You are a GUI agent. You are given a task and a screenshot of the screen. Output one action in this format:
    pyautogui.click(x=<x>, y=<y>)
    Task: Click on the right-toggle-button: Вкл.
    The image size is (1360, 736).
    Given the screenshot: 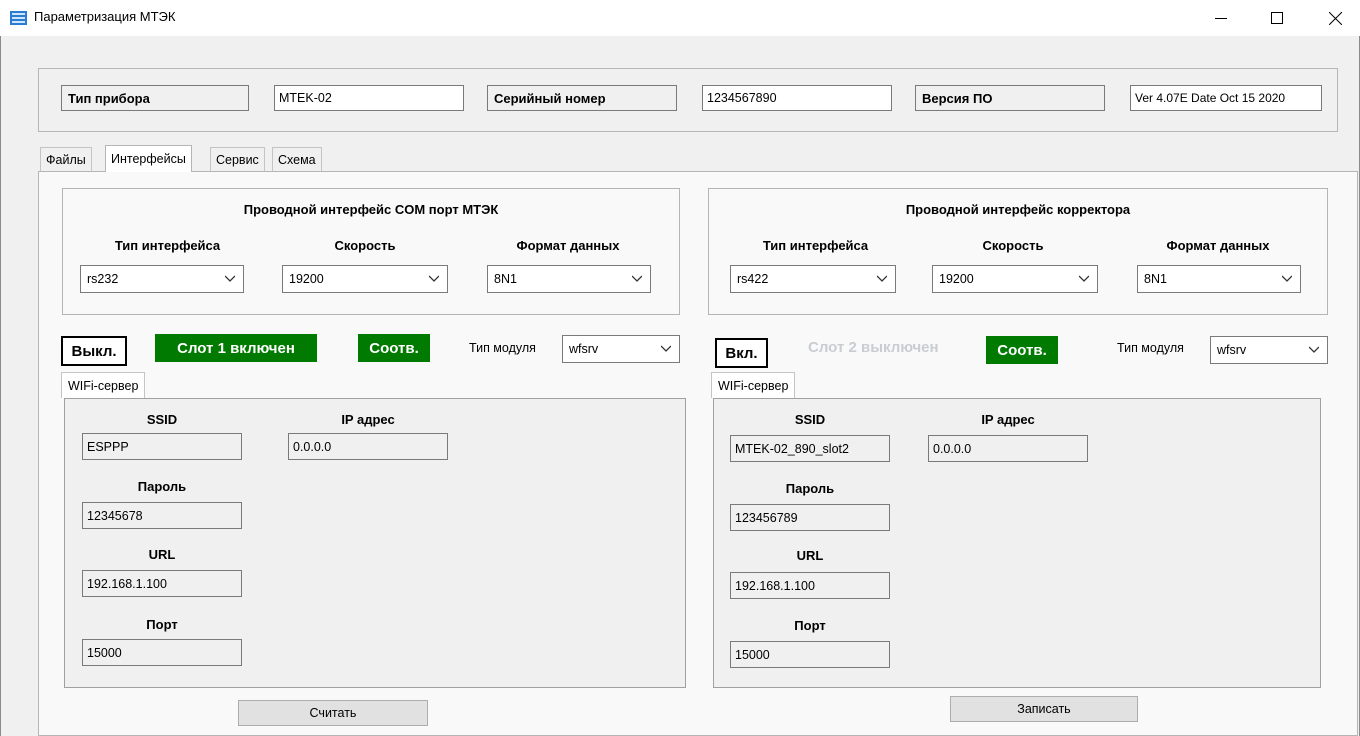 What is the action you would take?
    pyautogui.click(x=741, y=353)
    